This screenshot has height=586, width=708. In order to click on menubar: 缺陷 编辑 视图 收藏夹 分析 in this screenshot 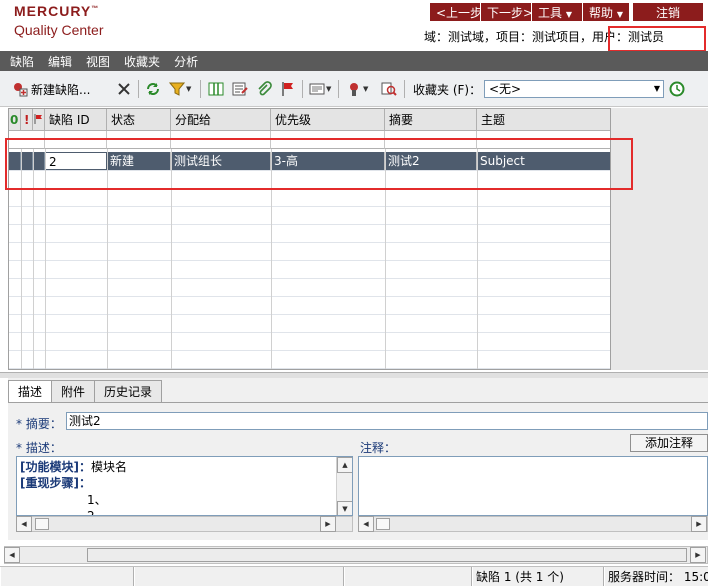, I will do `click(354, 61)`.